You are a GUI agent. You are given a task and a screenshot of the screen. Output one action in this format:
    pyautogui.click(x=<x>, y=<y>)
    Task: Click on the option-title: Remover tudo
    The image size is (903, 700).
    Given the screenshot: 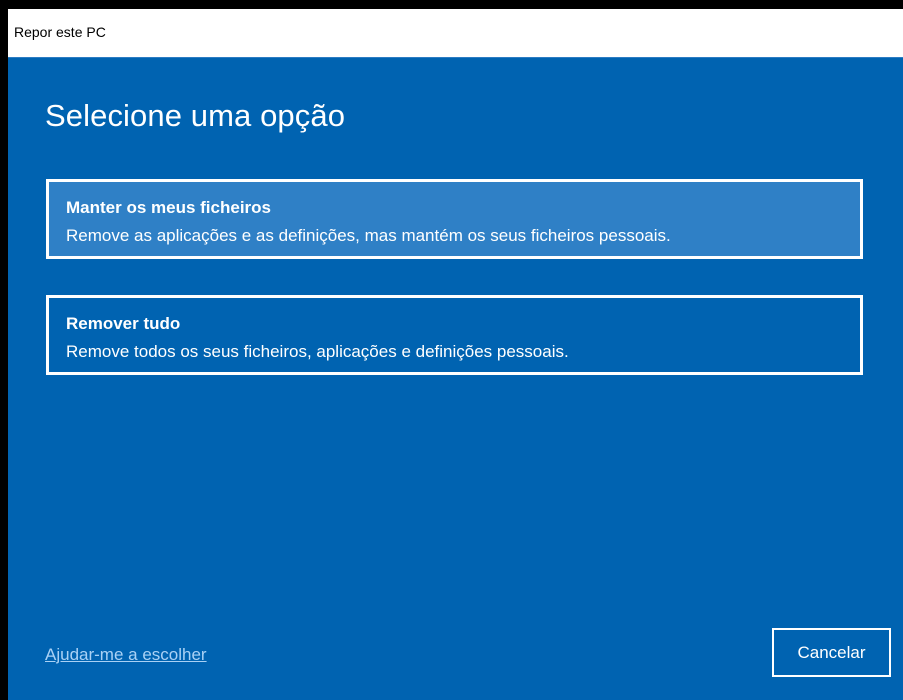 What is the action you would take?
    pyautogui.click(x=123, y=323)
    